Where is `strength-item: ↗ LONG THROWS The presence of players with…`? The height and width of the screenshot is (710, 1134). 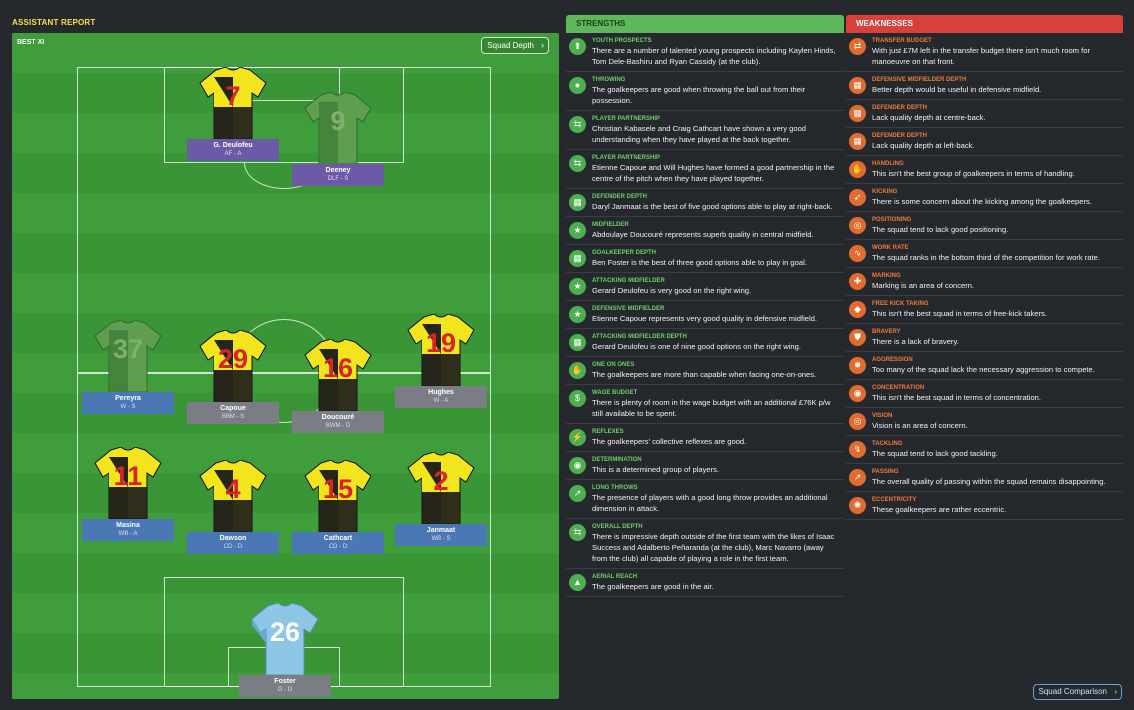
strength-item: ↗ LONG THROWS The presence of players with… is located at coordinates (705, 499).